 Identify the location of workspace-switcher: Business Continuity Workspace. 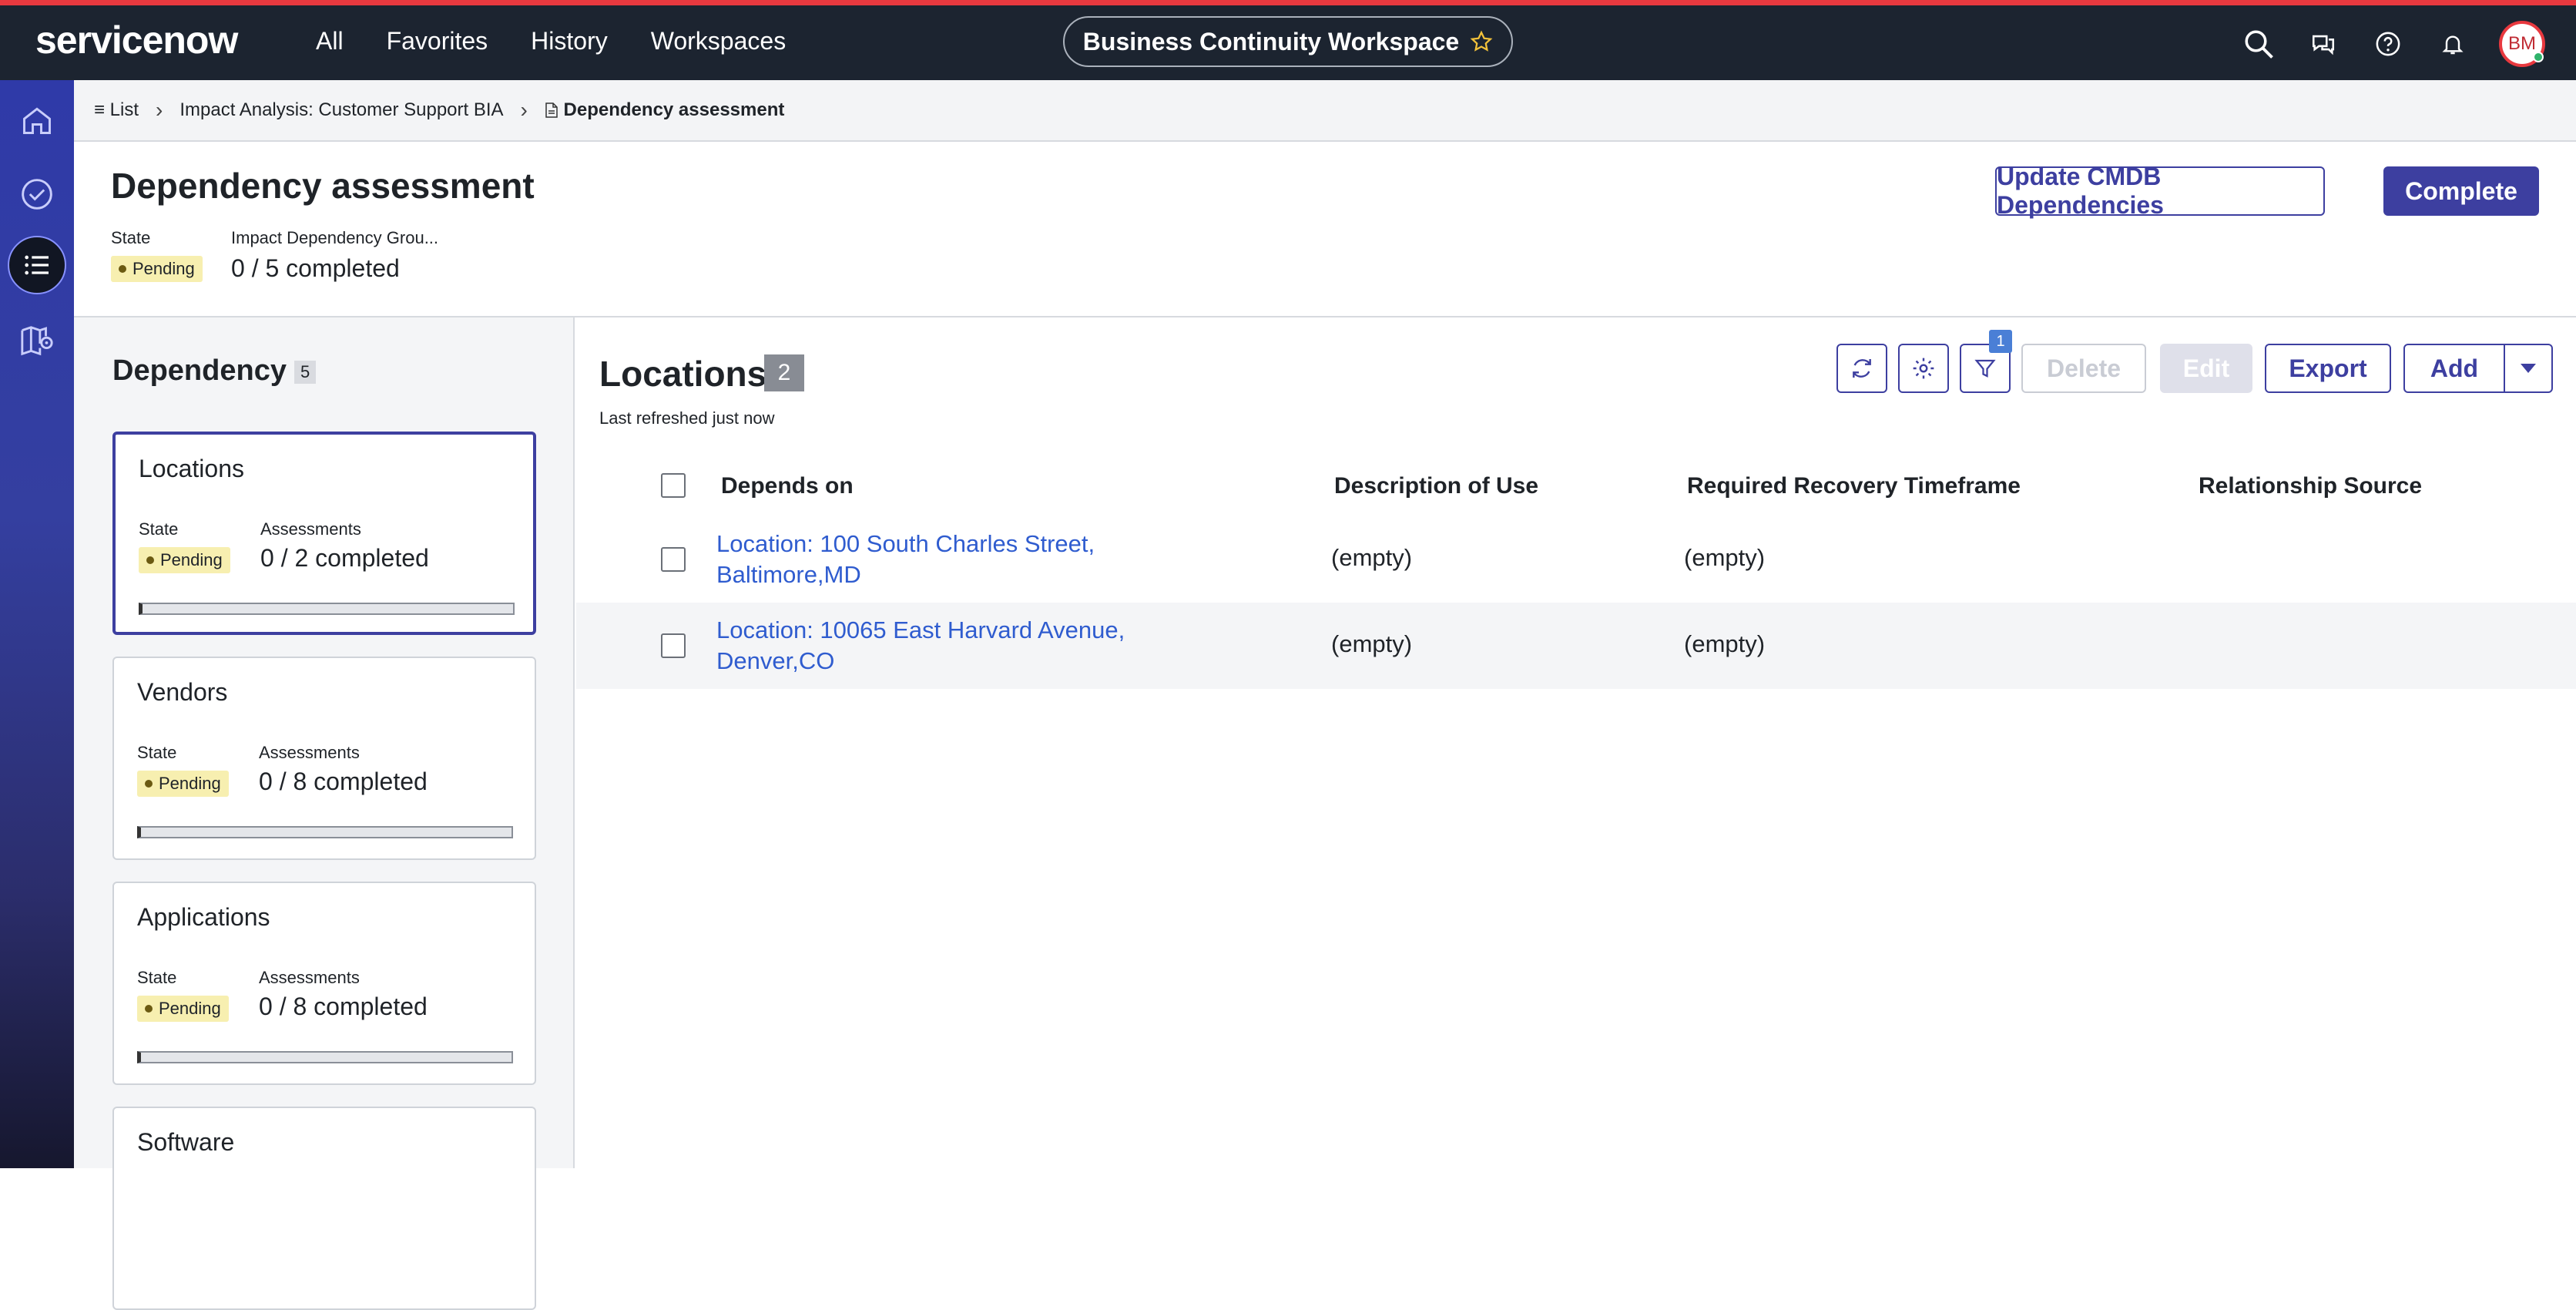
(1288, 41).